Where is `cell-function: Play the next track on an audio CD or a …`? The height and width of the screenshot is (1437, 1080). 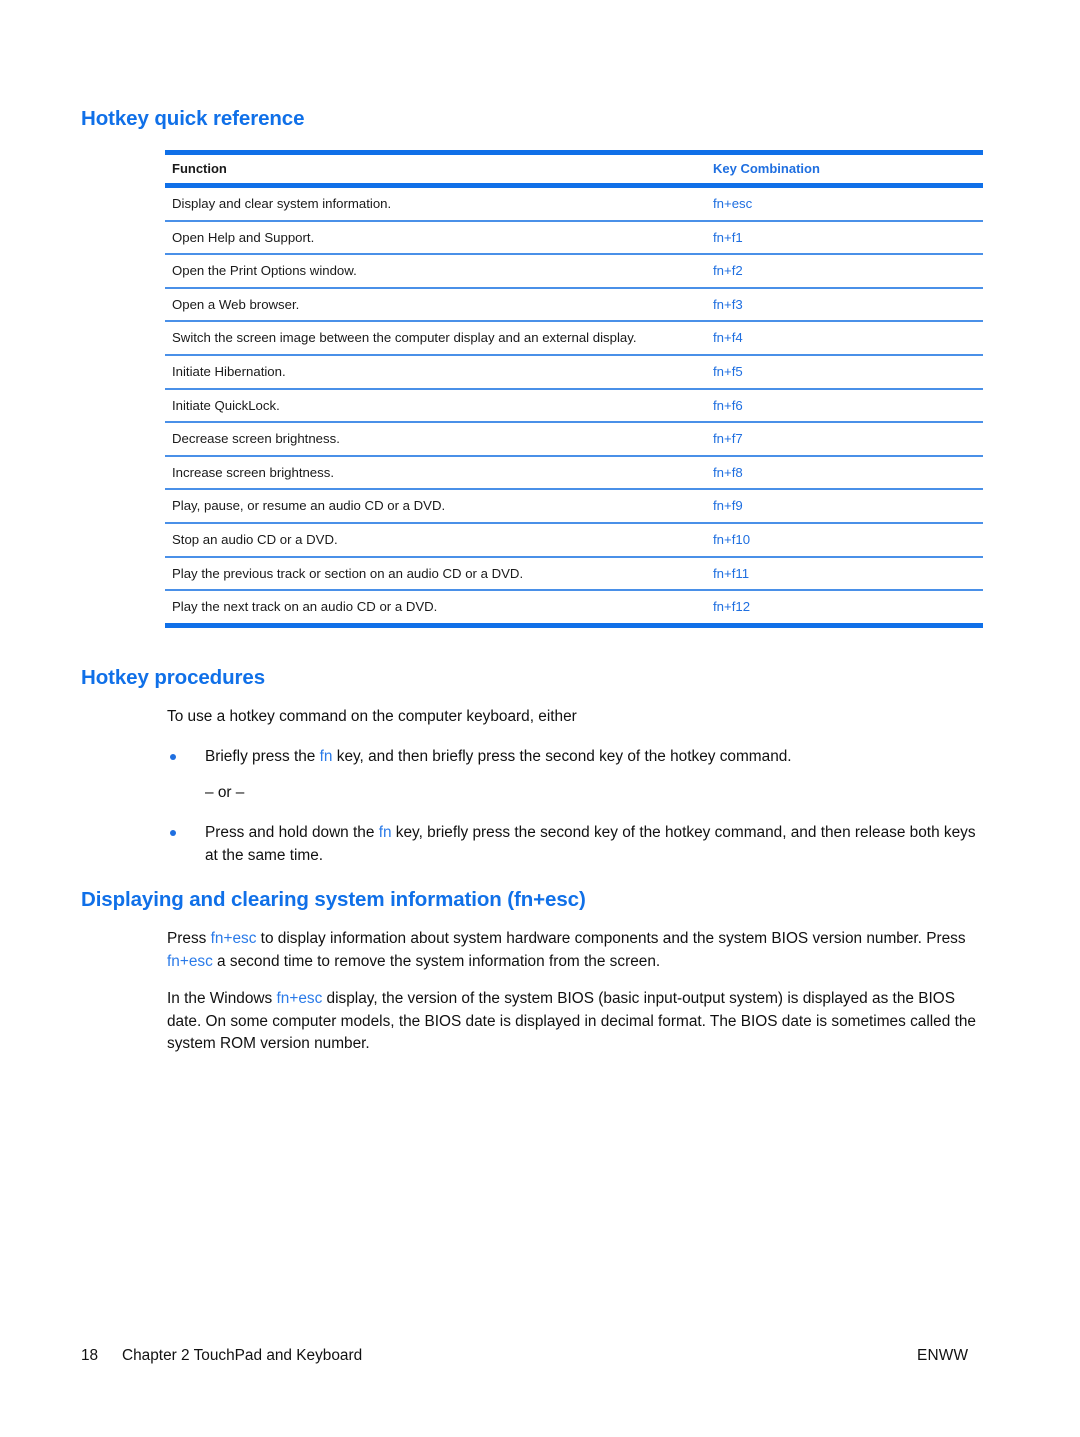 cell-function: Play the next track on an audio CD or a … is located at coordinates (305, 607).